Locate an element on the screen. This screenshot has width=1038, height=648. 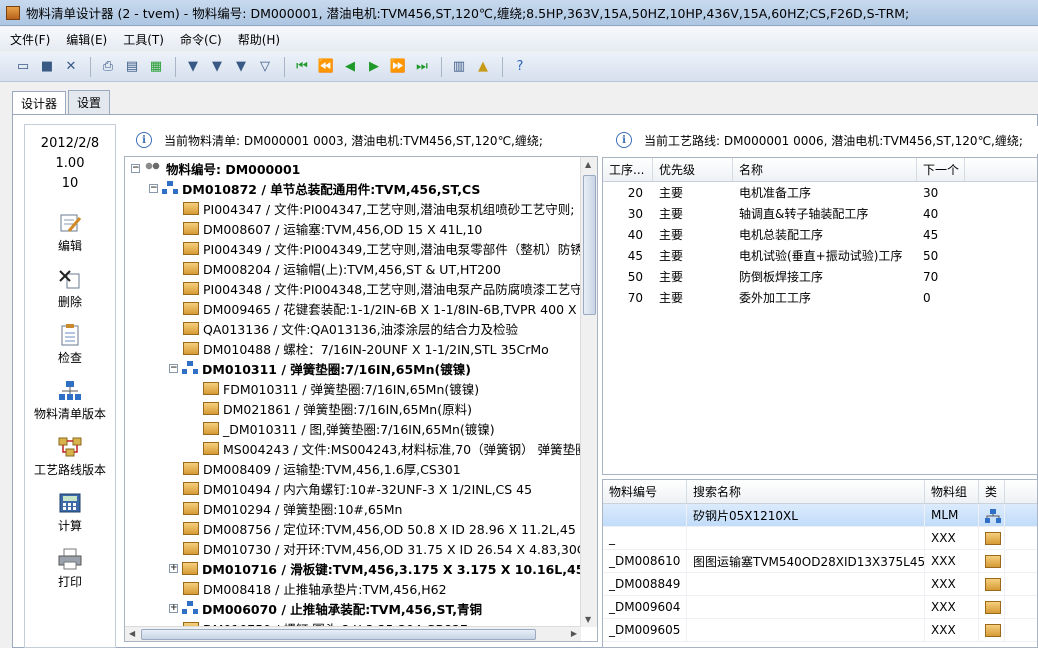
tree-node: DM008418 / 止推轴承垫片:TVM,456,H62 is located at coordinates (315, 588).